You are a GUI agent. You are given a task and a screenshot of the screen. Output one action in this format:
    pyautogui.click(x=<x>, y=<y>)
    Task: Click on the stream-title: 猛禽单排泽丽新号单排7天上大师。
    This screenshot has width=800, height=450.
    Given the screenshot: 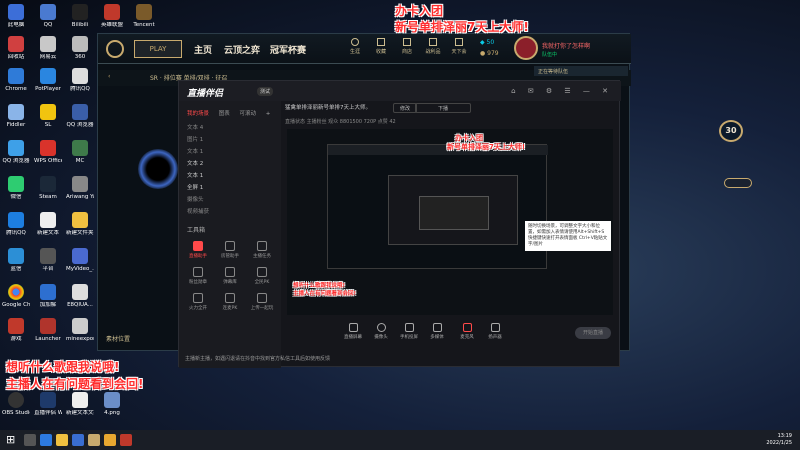 What is the action you would take?
    pyautogui.click(x=328, y=108)
    